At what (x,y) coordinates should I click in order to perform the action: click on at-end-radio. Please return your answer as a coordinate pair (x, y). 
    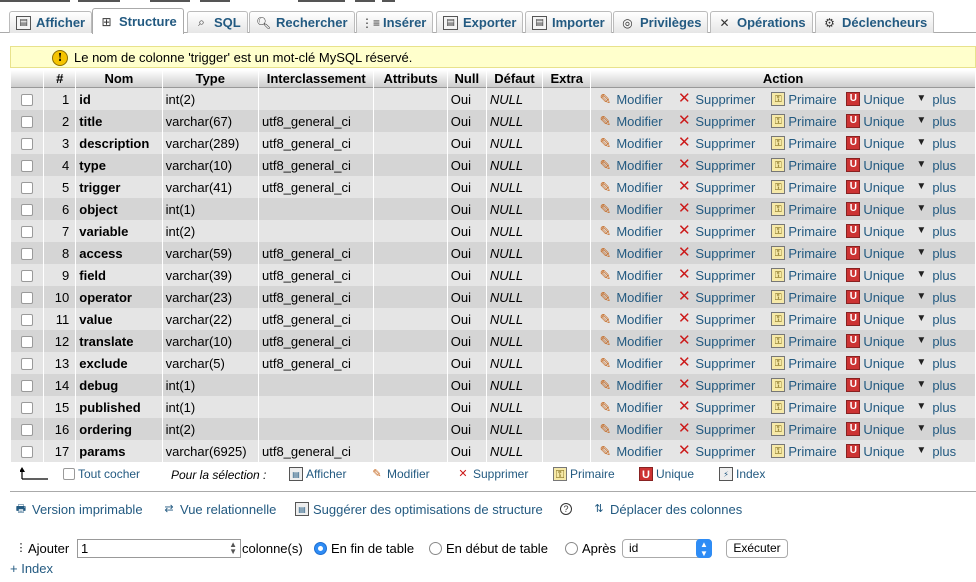
    Looking at the image, I should click on (320, 548).